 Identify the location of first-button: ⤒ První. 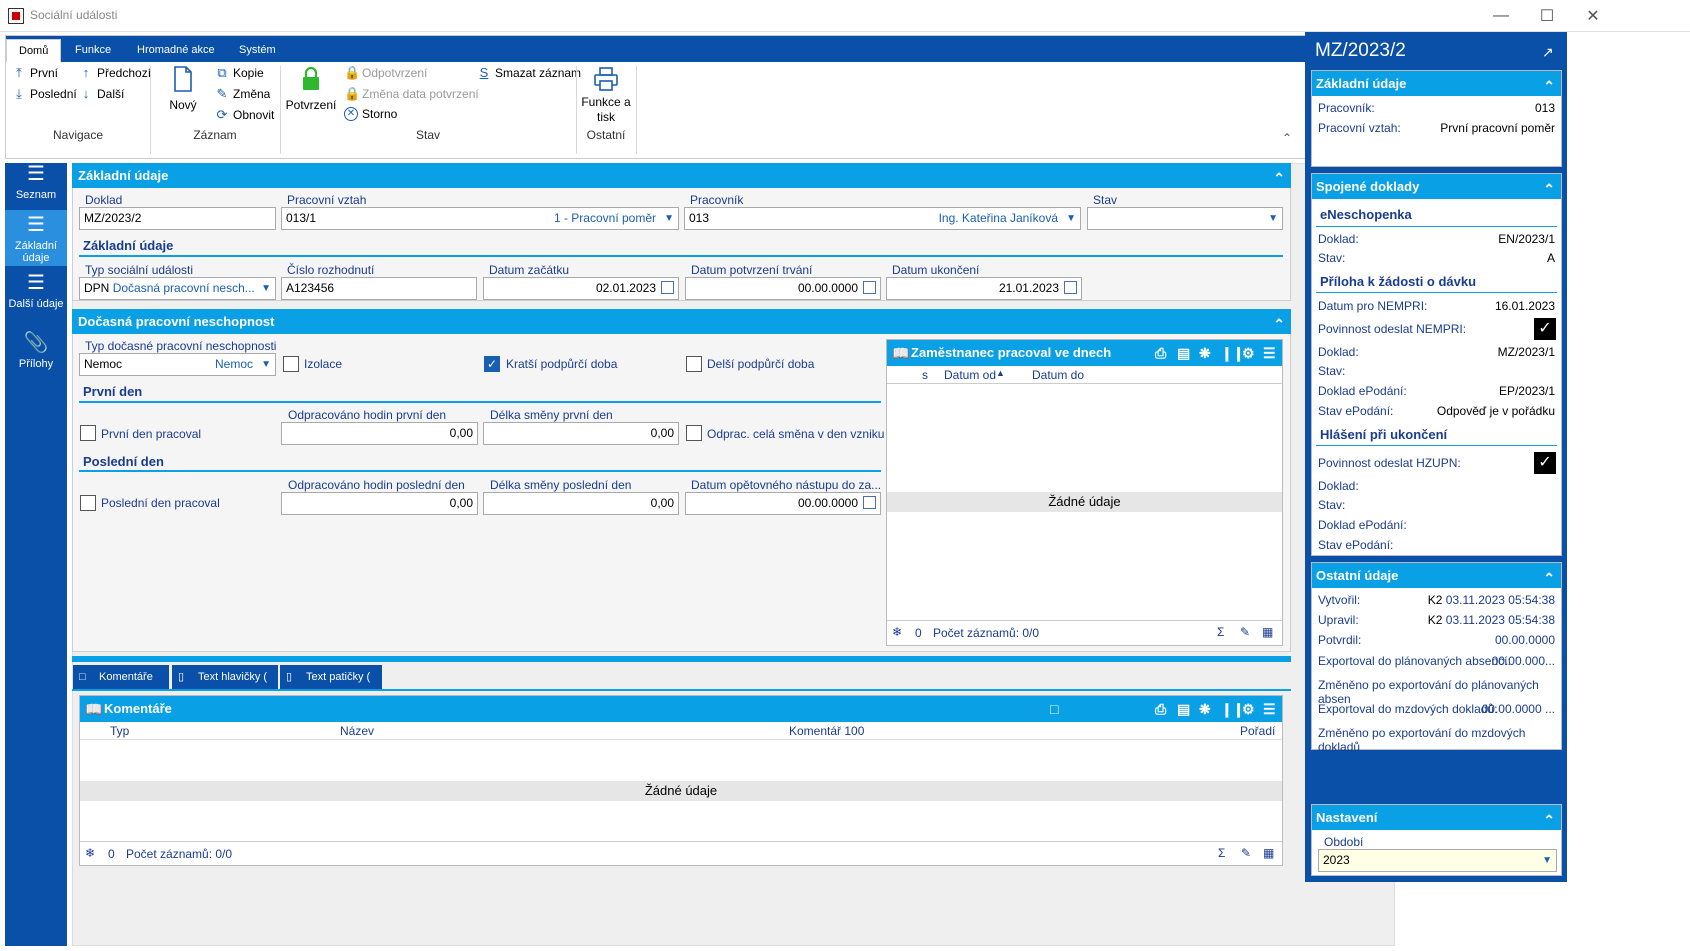
(35, 73).